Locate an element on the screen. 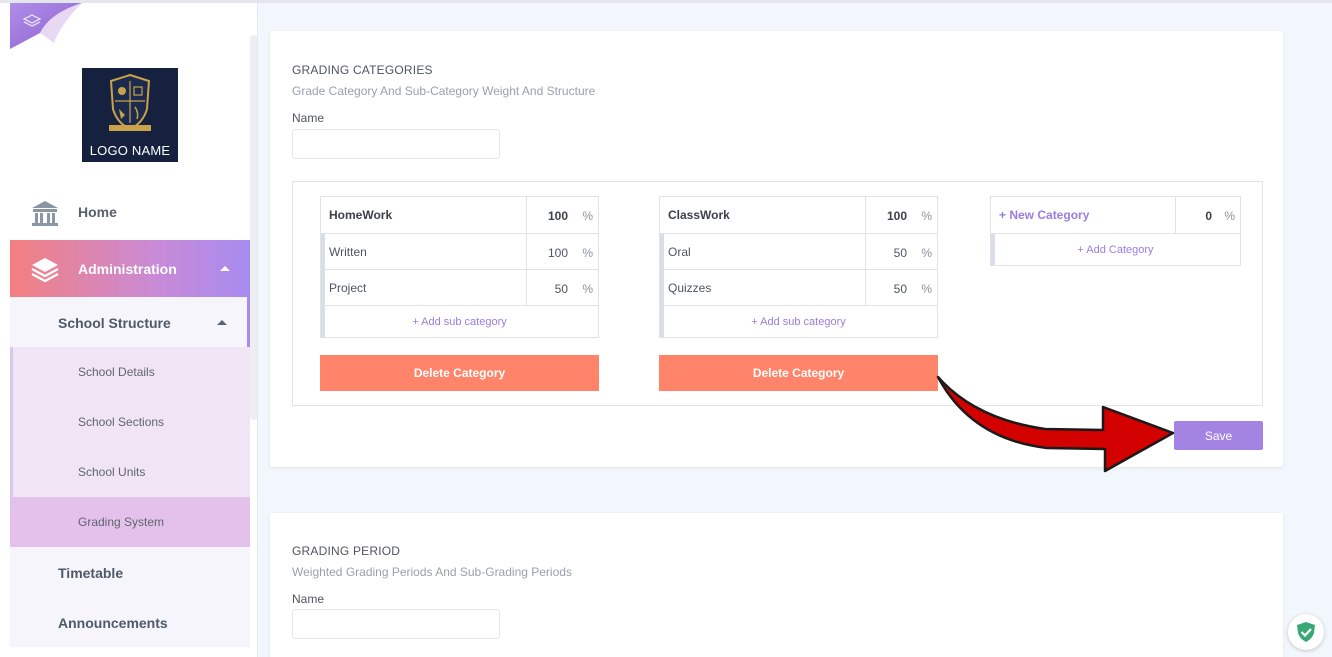  sidebar-item-label: School Units is located at coordinates (112, 472).